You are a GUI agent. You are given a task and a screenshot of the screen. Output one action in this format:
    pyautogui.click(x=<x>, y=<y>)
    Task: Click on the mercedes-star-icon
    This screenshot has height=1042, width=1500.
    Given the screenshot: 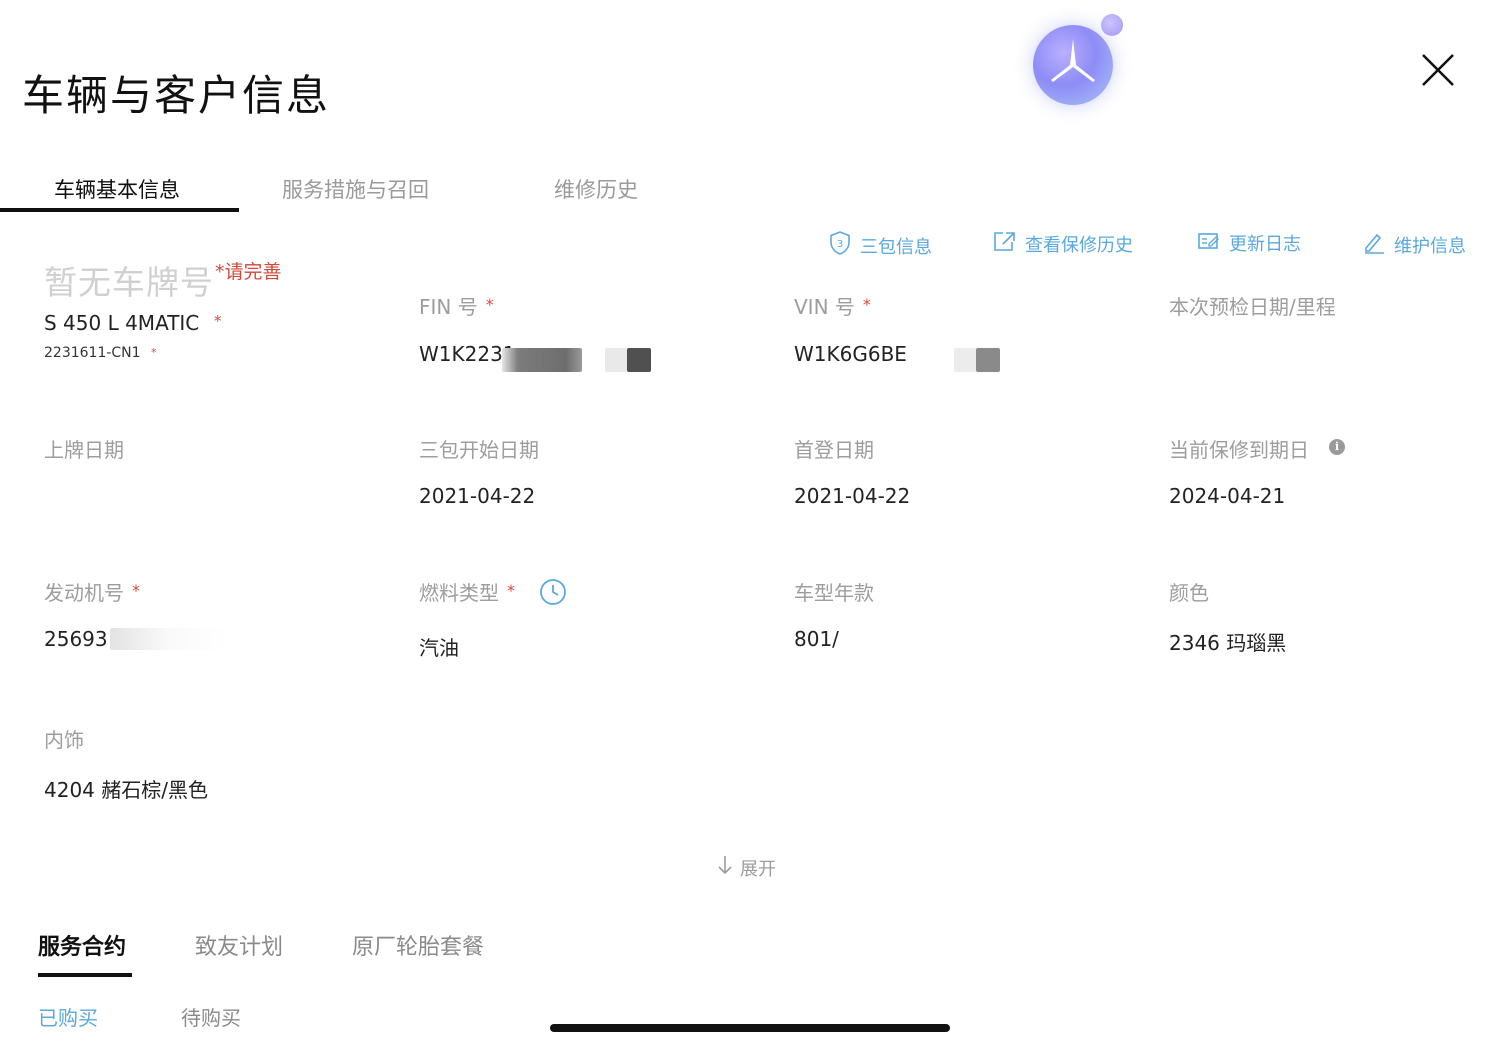 What is the action you would take?
    pyautogui.click(x=1073, y=65)
    